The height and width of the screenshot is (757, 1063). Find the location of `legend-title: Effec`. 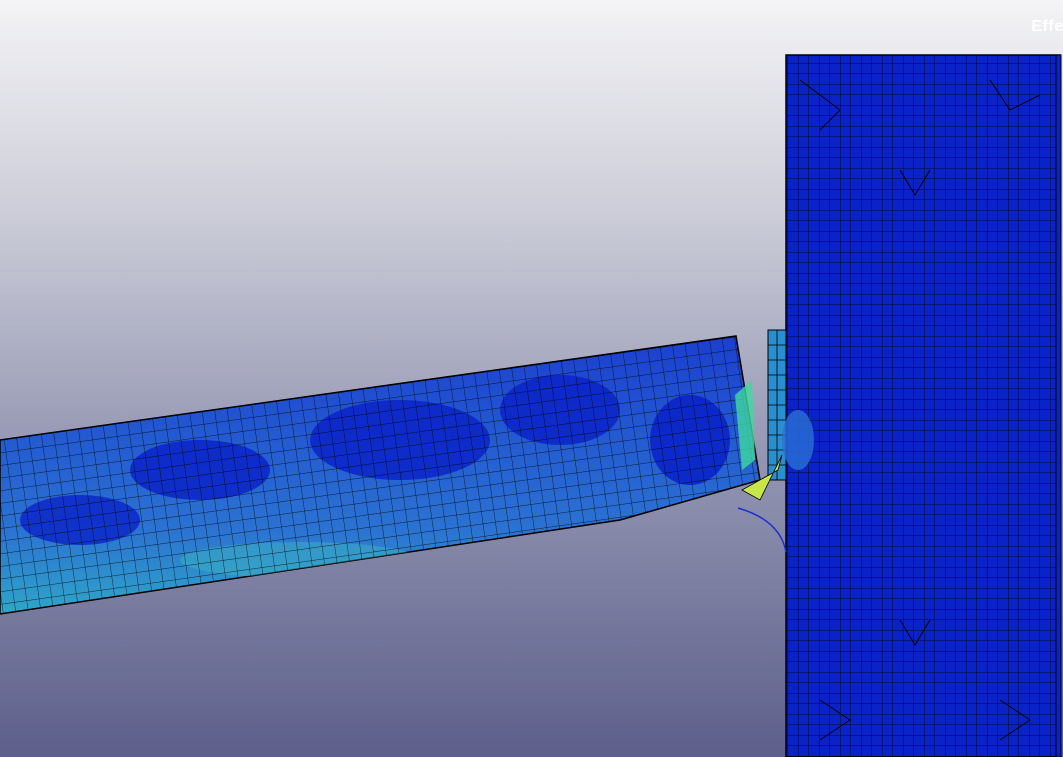

legend-title: Effec is located at coordinates (1047, 26).